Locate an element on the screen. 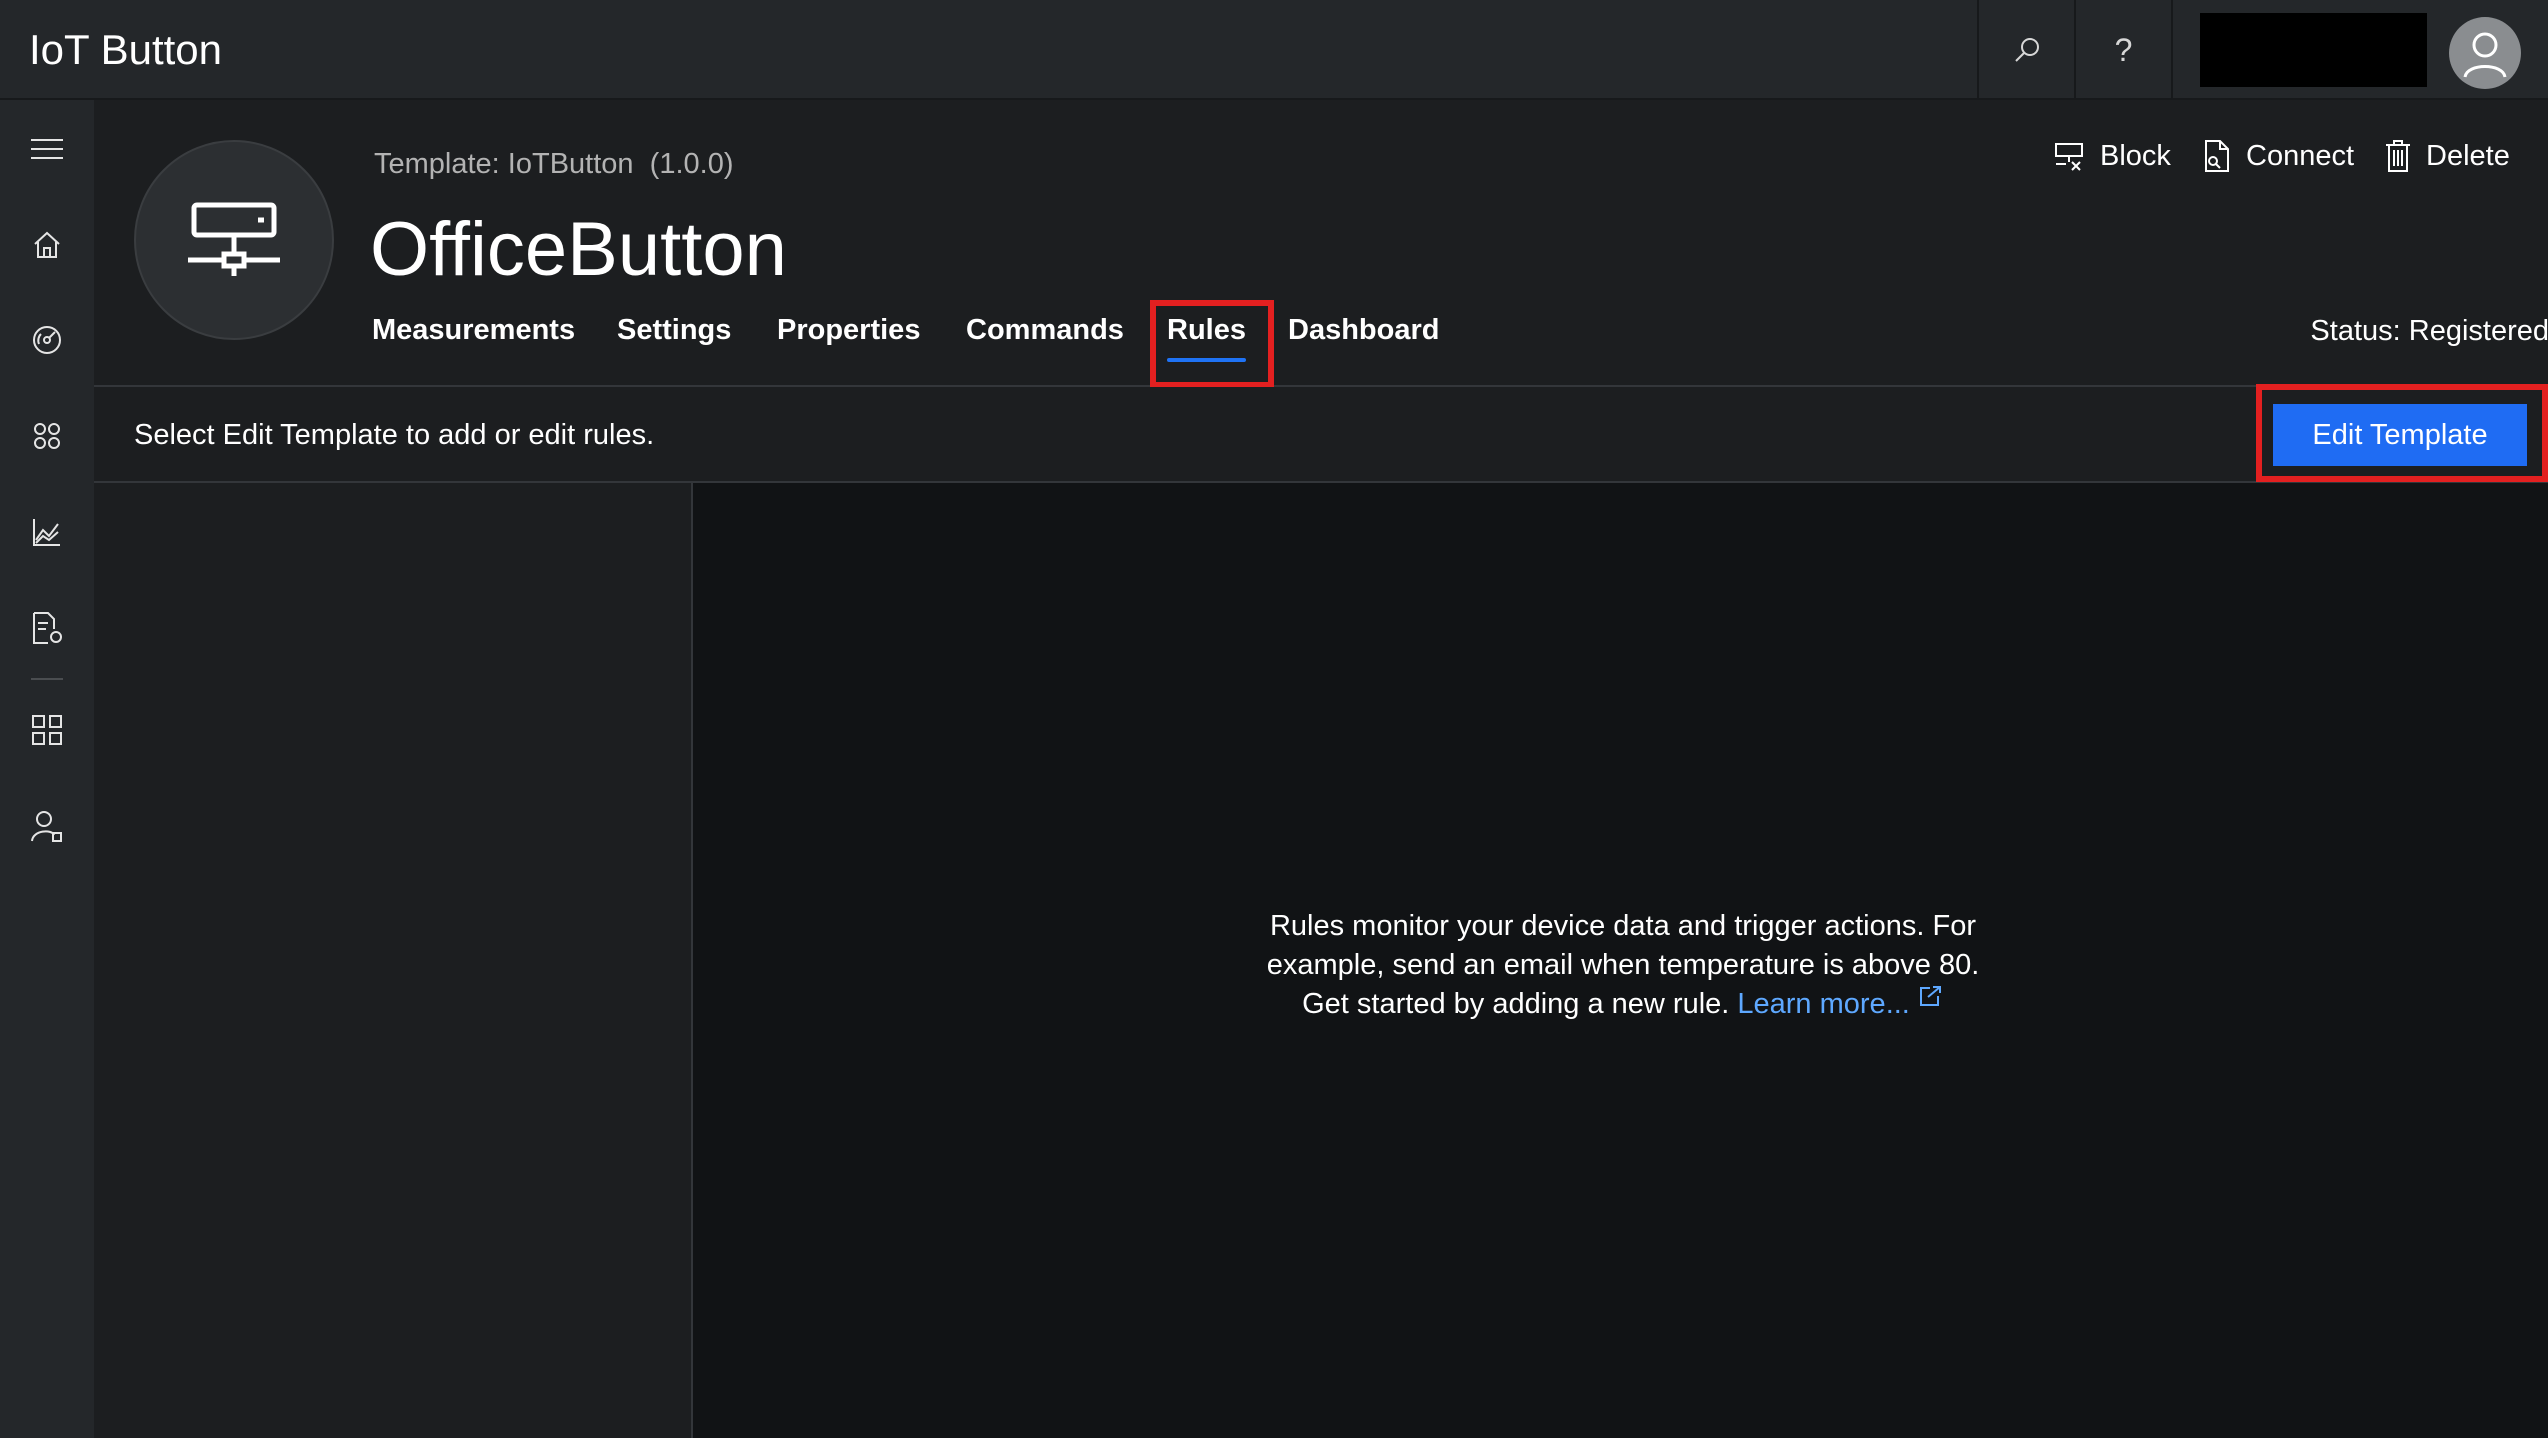 The image size is (2548, 1438). connect-label: Connect is located at coordinates (2300, 155).